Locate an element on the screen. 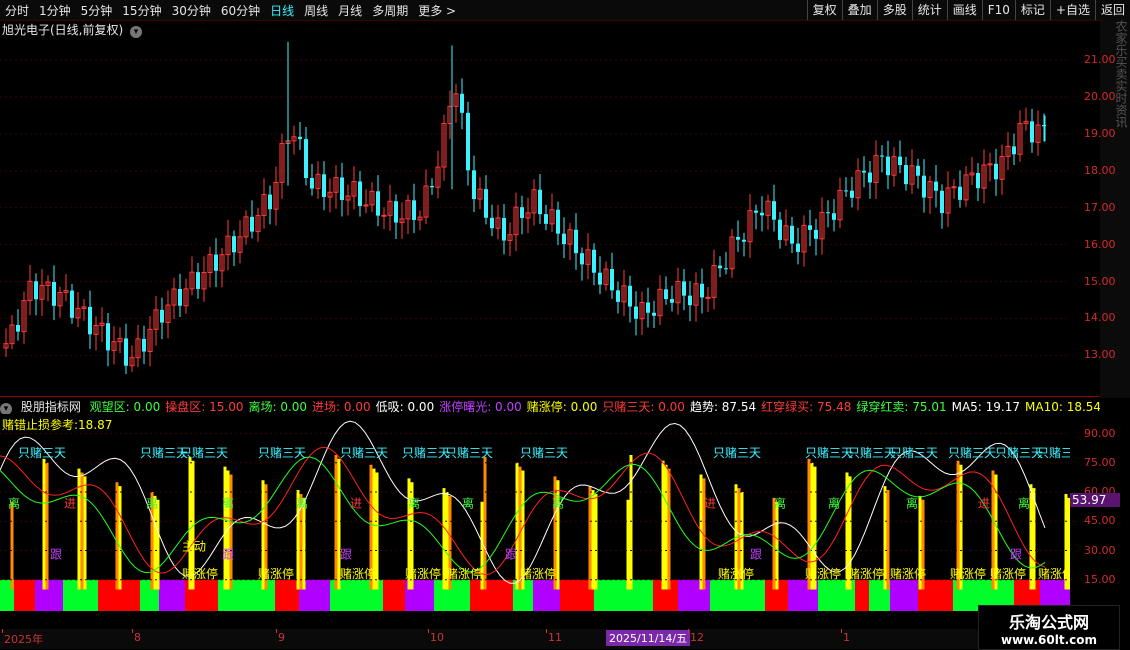  follow-label: 跟 is located at coordinates (1016, 554).